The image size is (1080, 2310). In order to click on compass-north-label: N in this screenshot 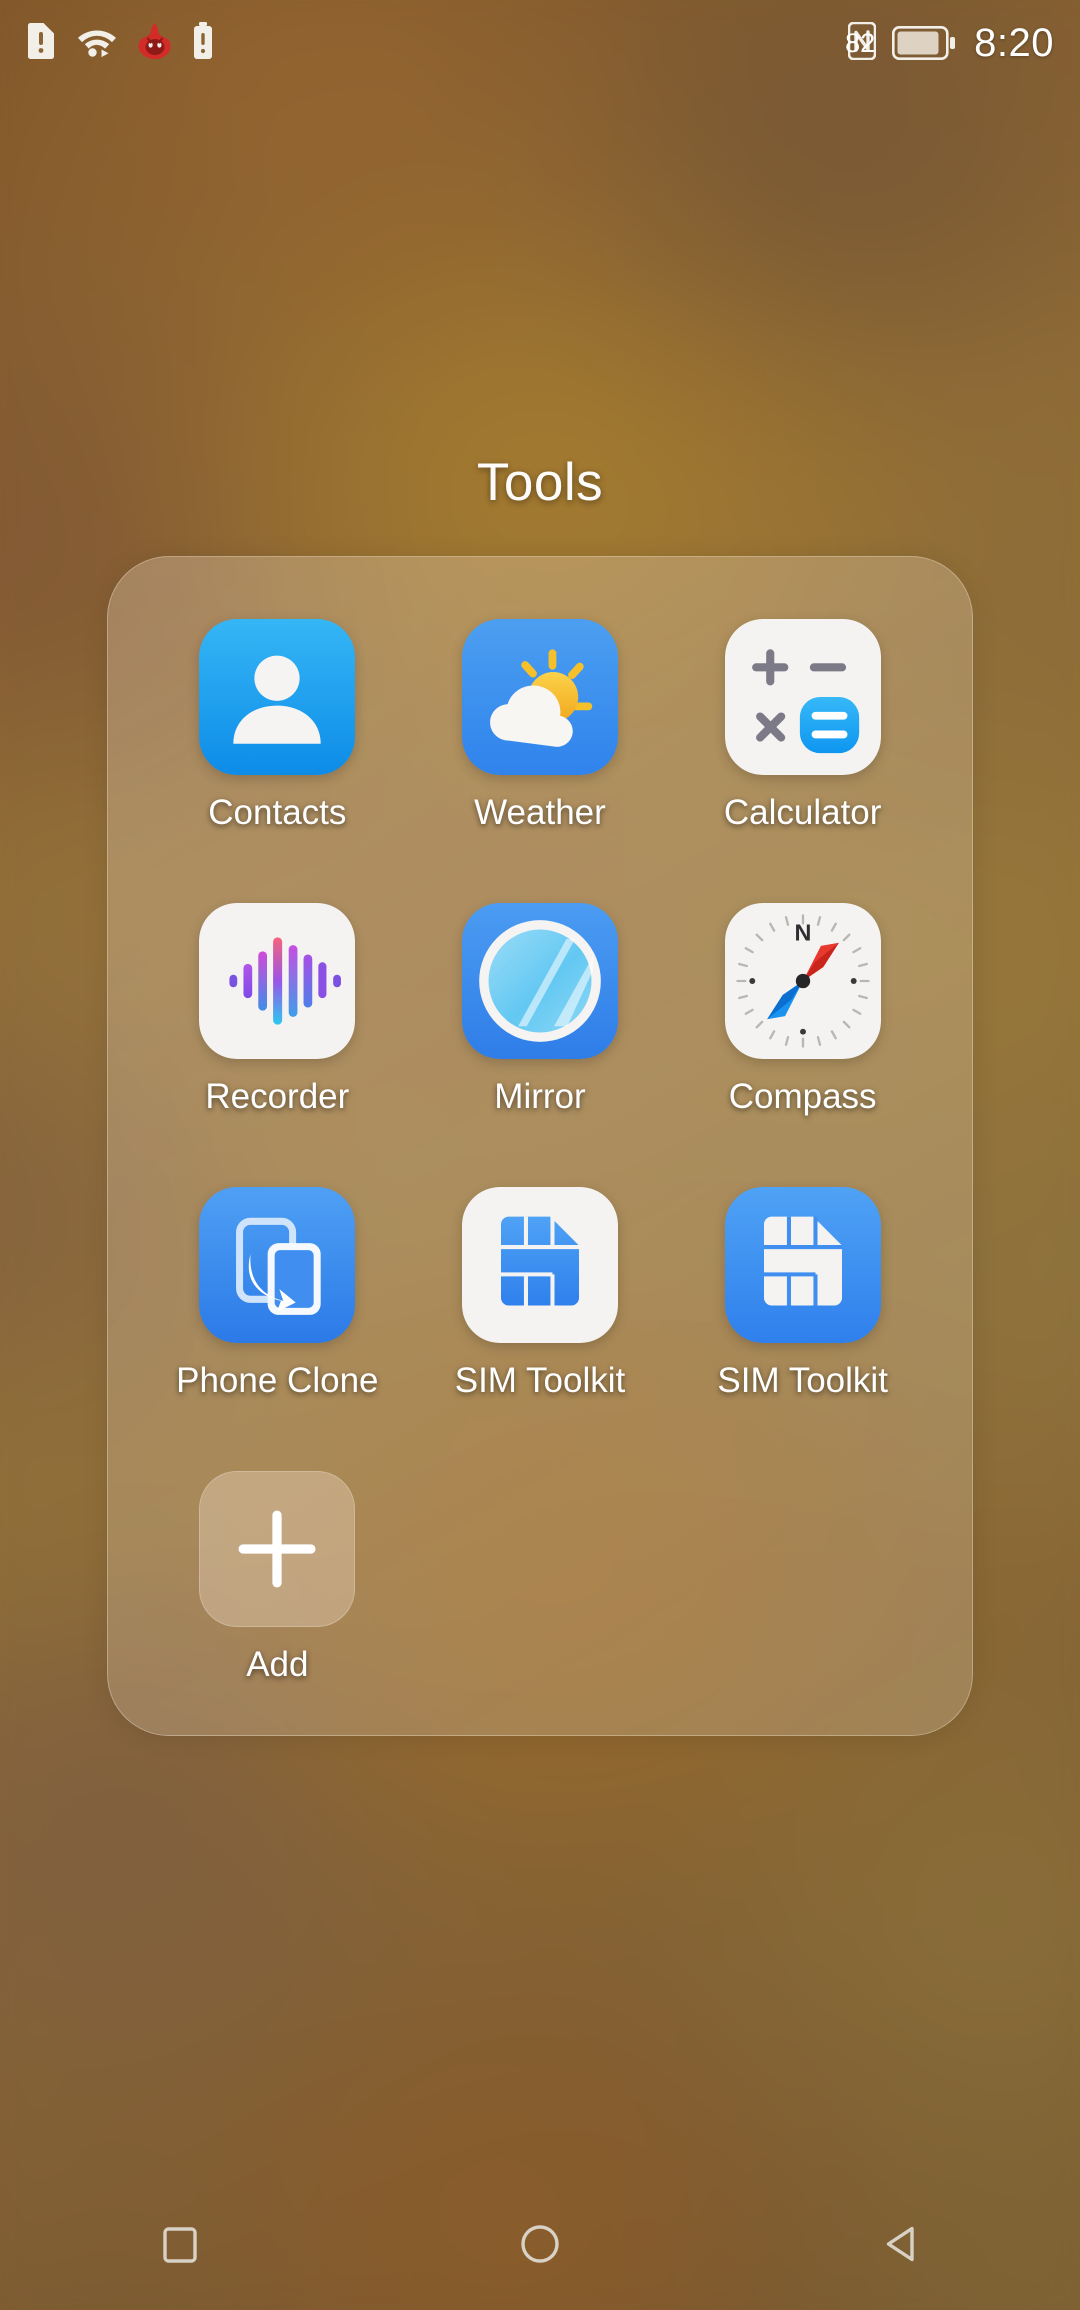, I will do `click(802, 932)`.